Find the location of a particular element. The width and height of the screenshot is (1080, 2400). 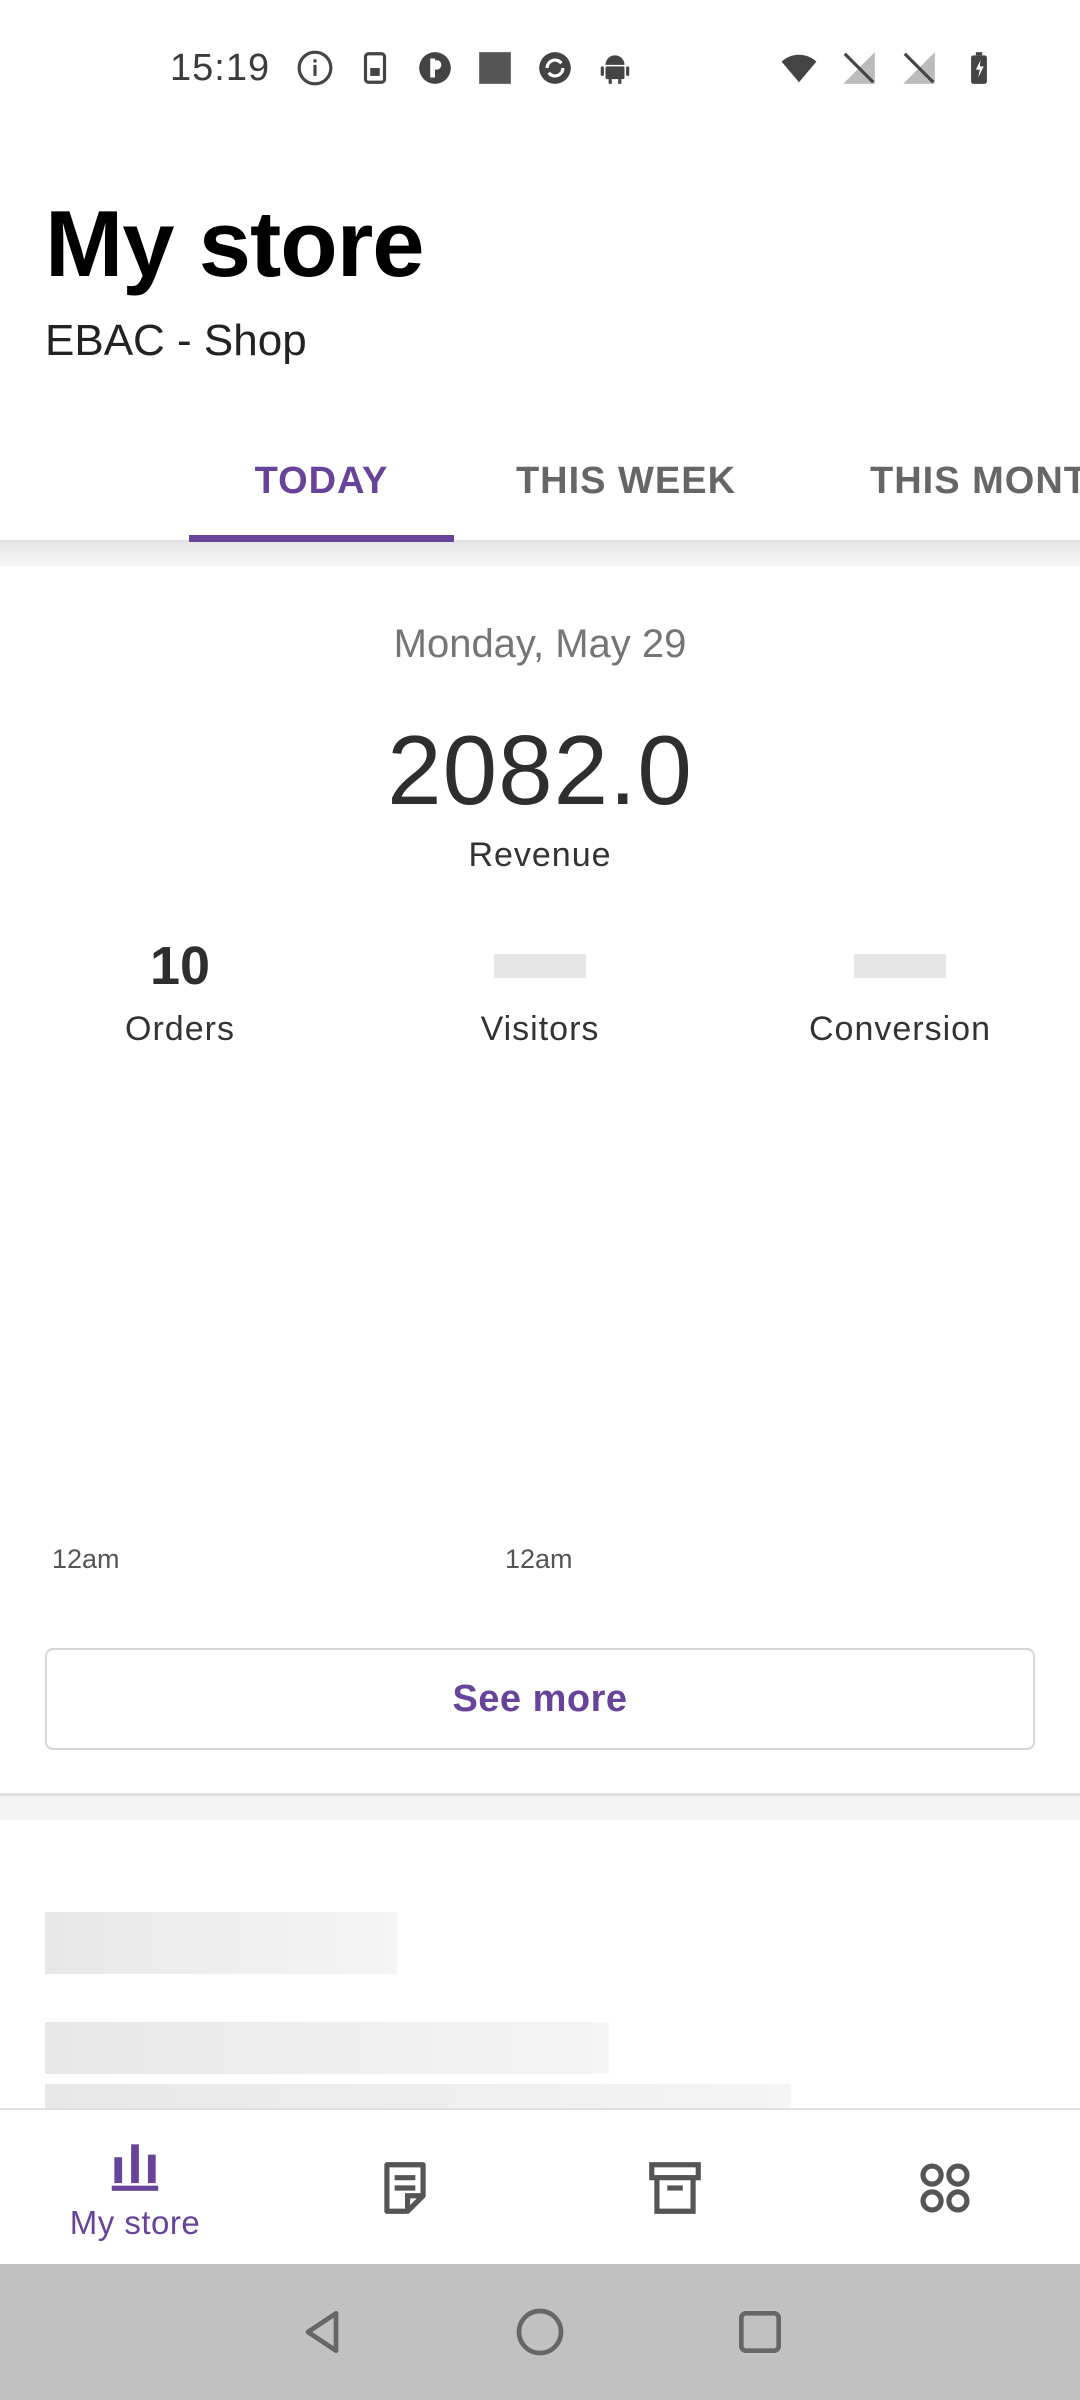

no-sim-2-icon is located at coordinates (919, 68).